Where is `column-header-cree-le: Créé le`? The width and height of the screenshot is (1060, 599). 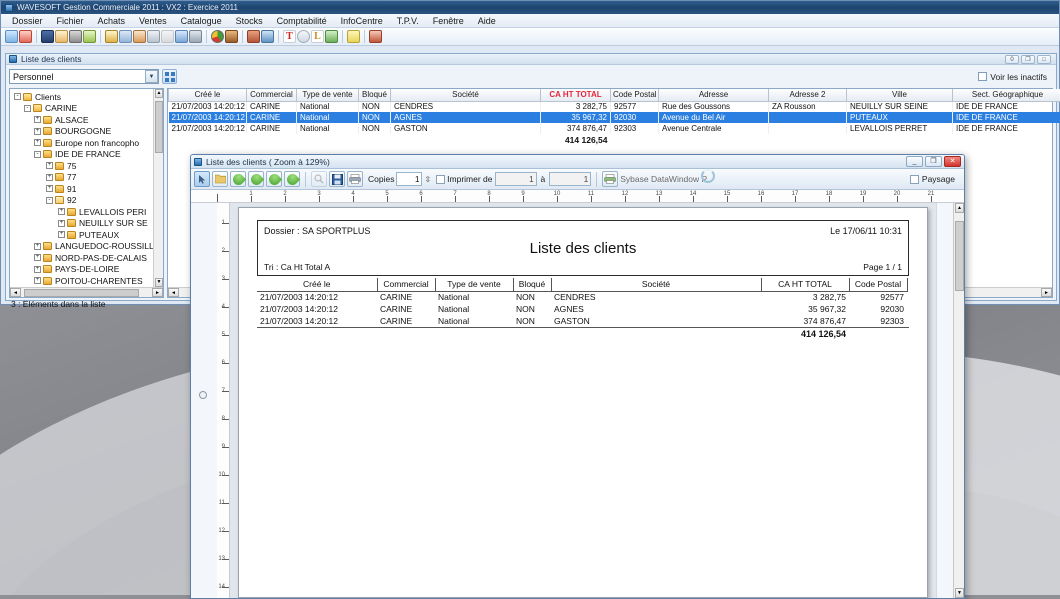
column-header-cree-le: Créé le is located at coordinates (208, 95).